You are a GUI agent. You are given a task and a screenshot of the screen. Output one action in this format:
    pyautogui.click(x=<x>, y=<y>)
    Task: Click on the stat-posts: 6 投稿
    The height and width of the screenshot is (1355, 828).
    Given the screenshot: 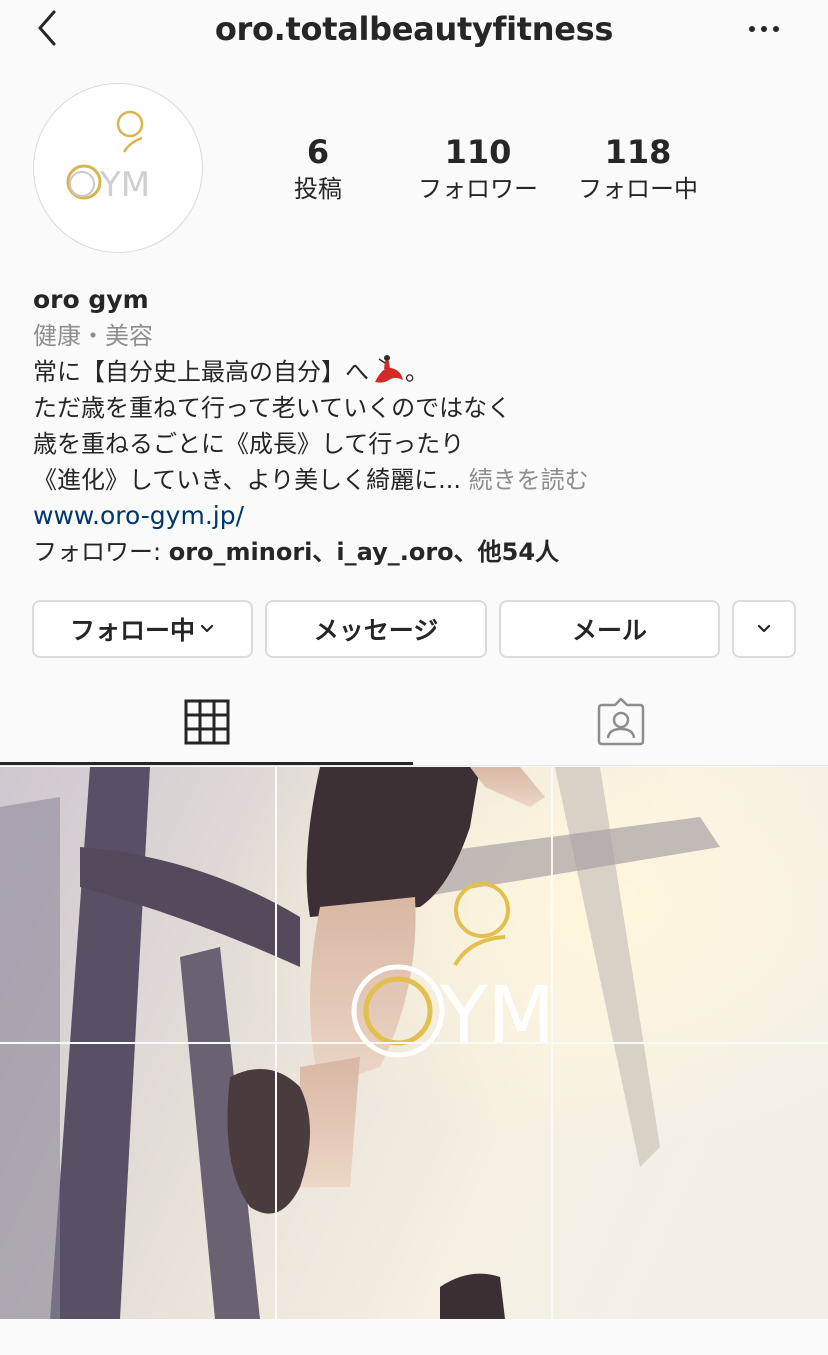 What is the action you would take?
    pyautogui.click(x=318, y=167)
    